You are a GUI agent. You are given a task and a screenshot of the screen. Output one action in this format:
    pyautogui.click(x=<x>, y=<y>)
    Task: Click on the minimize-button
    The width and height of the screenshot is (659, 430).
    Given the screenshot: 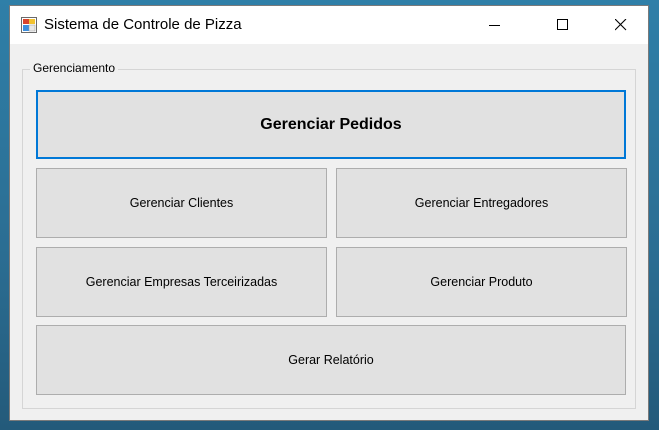 What is the action you would take?
    pyautogui.click(x=495, y=25)
    